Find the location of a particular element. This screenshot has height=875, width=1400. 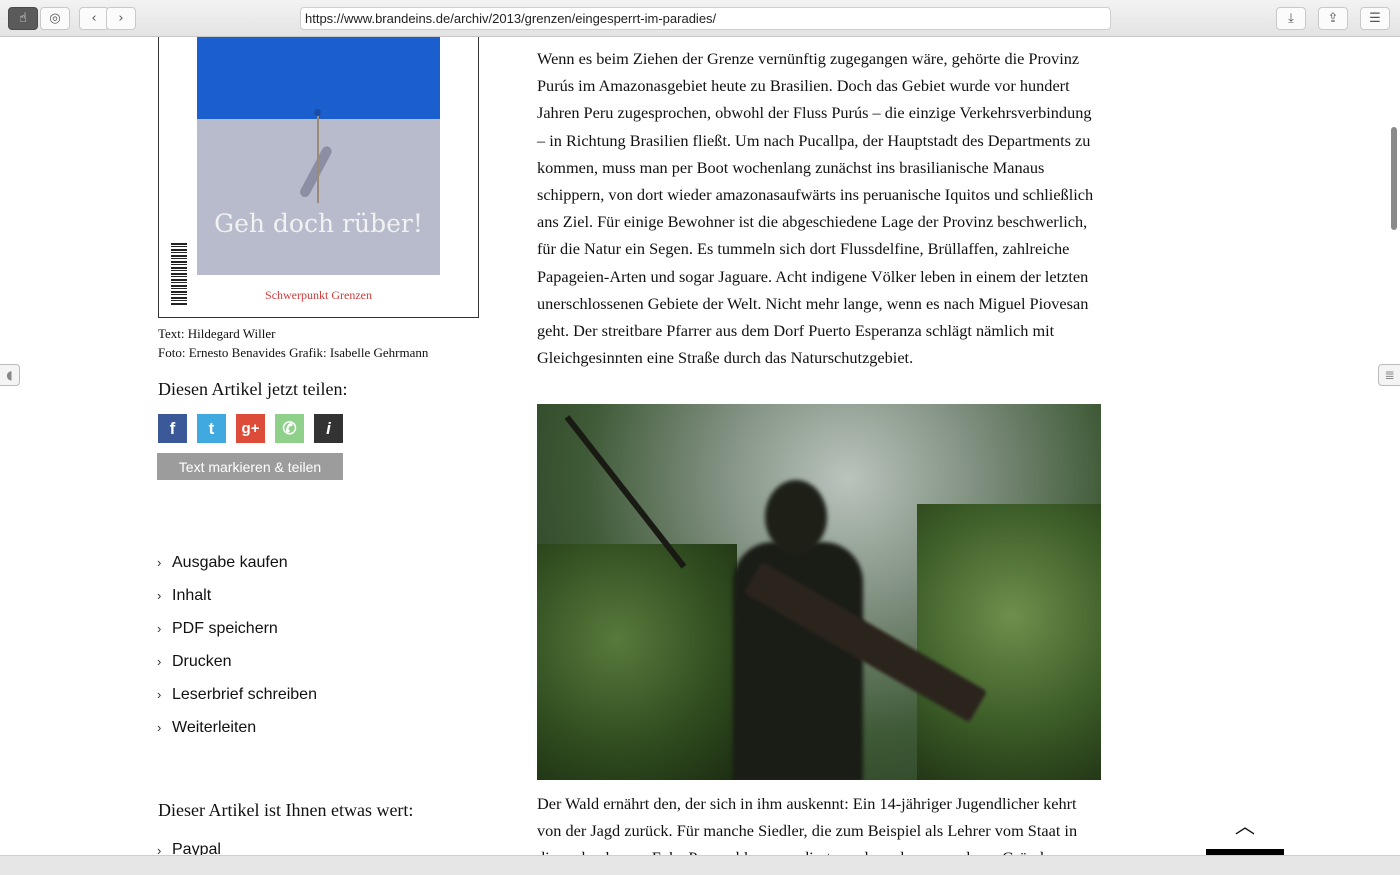

magazine-cover: Geh doch rüber! Schwerpunkt Grenzen is located at coordinates (318, 177).